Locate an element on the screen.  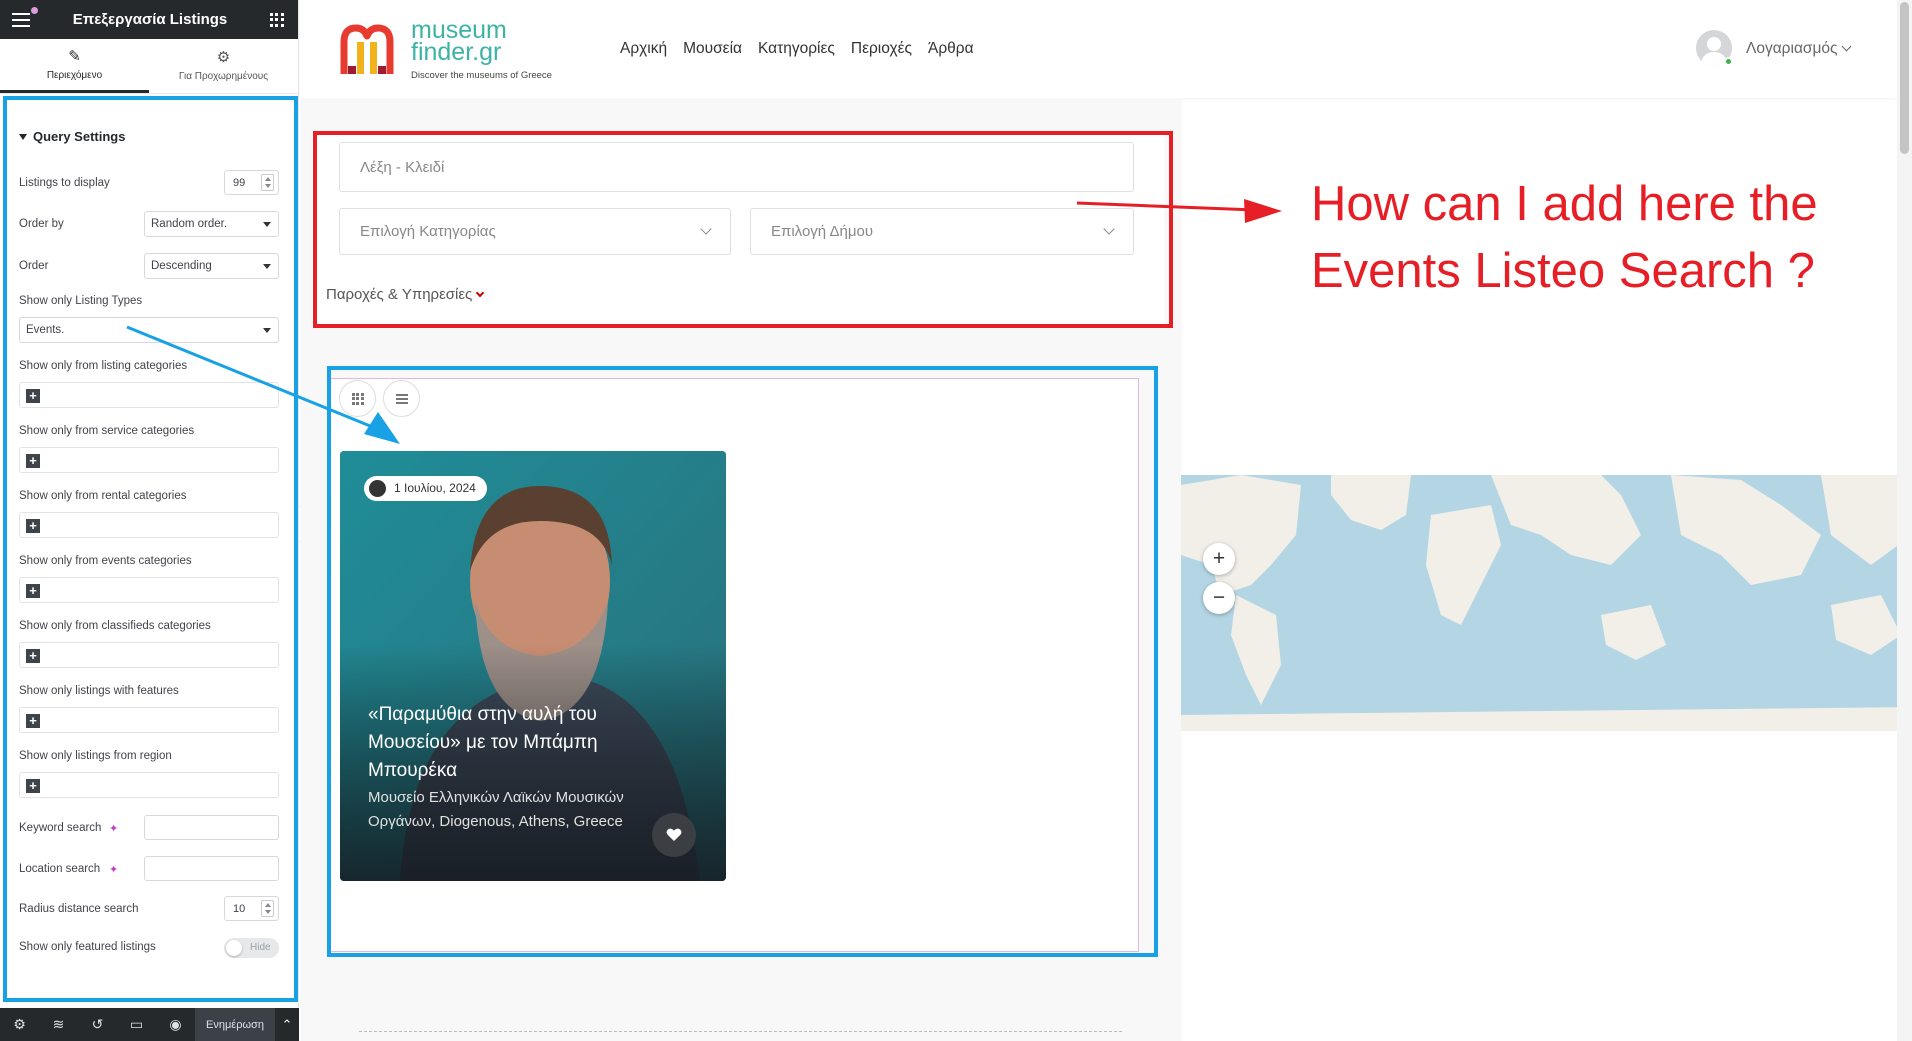
keyword-search-label: Keyword search is located at coordinates (60, 828).